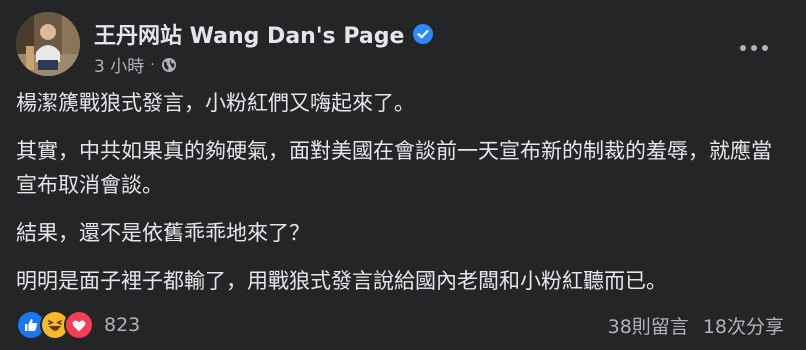 The image size is (806, 350). Describe the element at coordinates (215, 103) in the screenshot. I see `post-paragraph: 楊潔篪戰狼式發言，小粉紅們又嗨起來了。` at that location.